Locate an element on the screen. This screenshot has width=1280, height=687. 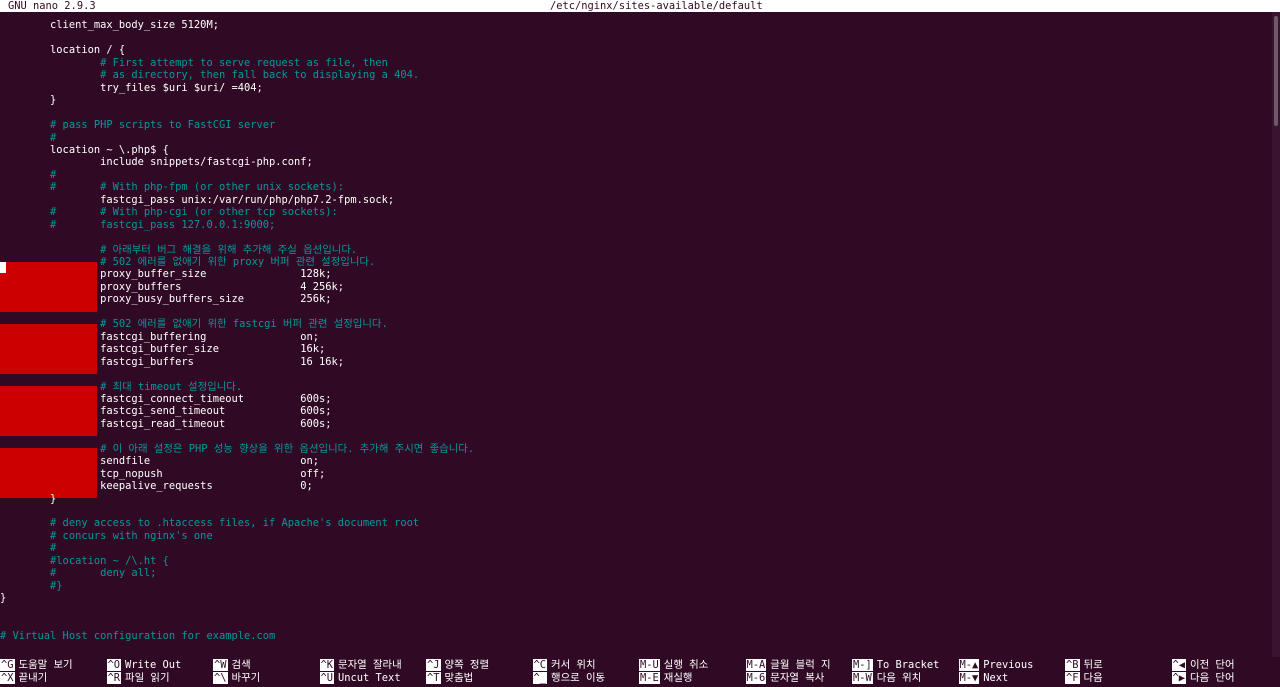
shortcut-item: ^K 문자열 잘라내 is located at coordinates (360, 665).